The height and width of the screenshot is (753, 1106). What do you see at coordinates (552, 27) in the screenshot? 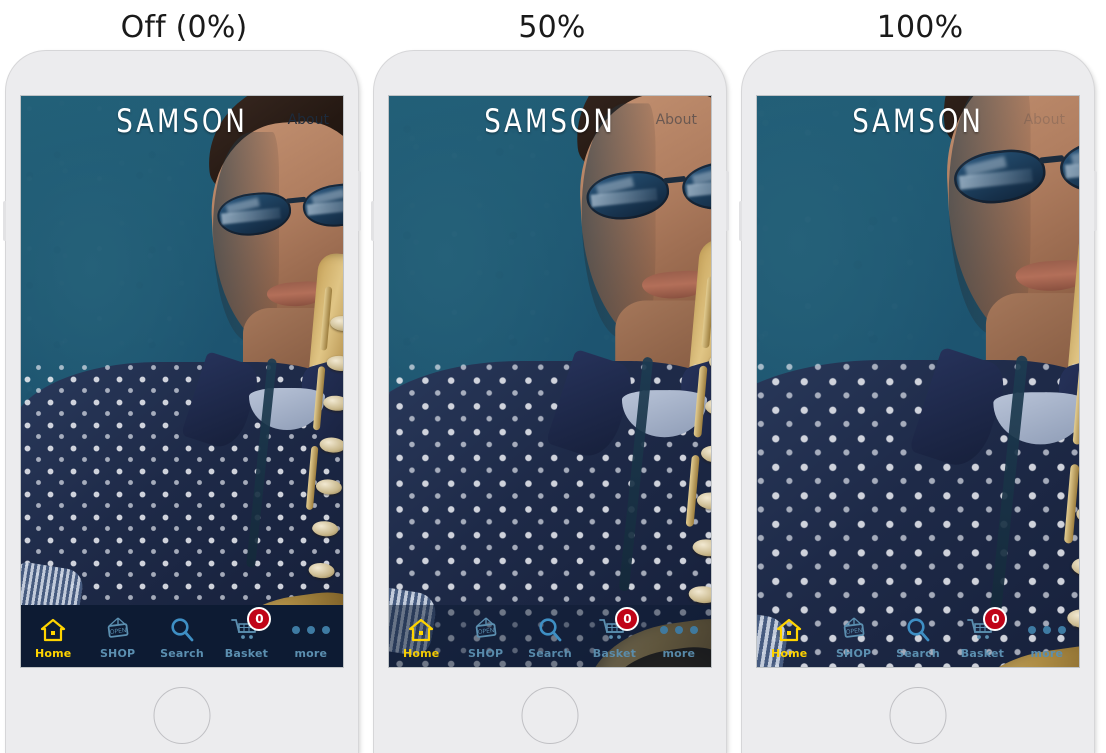
I see `panel-title: 50%` at bounding box center [552, 27].